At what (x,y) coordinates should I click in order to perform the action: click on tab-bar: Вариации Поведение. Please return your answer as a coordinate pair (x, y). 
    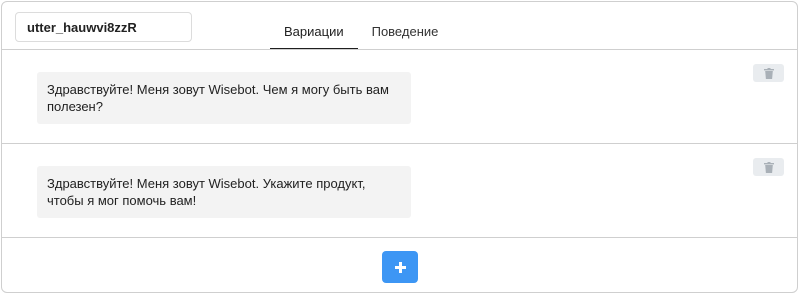
    Looking at the image, I should click on (361, 33).